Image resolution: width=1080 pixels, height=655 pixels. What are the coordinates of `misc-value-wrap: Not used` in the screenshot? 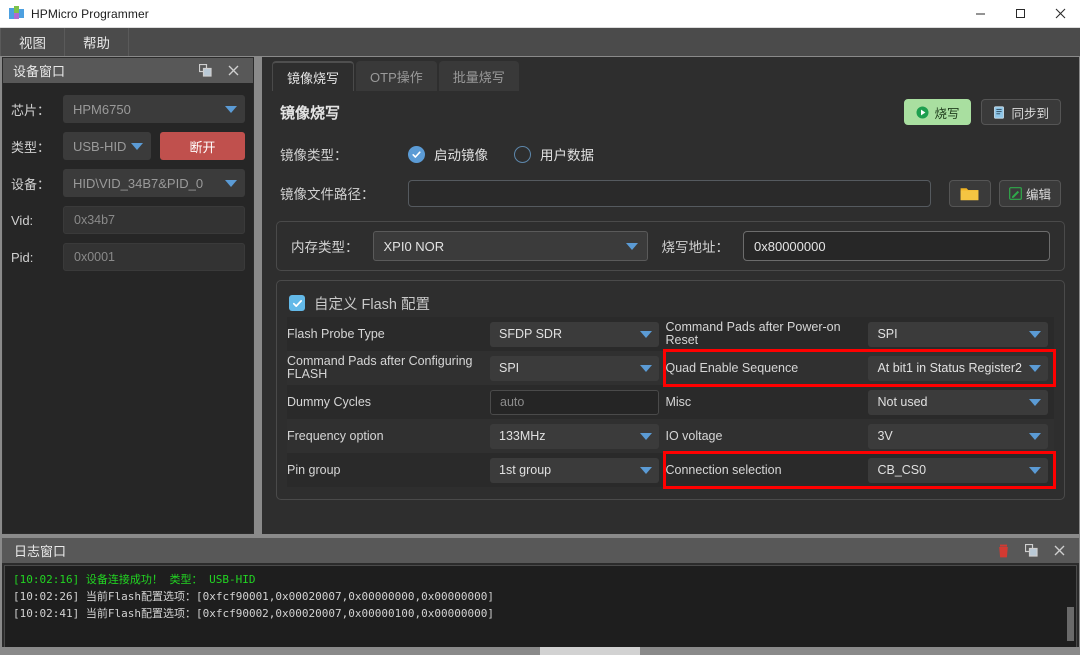 It's located at (961, 402).